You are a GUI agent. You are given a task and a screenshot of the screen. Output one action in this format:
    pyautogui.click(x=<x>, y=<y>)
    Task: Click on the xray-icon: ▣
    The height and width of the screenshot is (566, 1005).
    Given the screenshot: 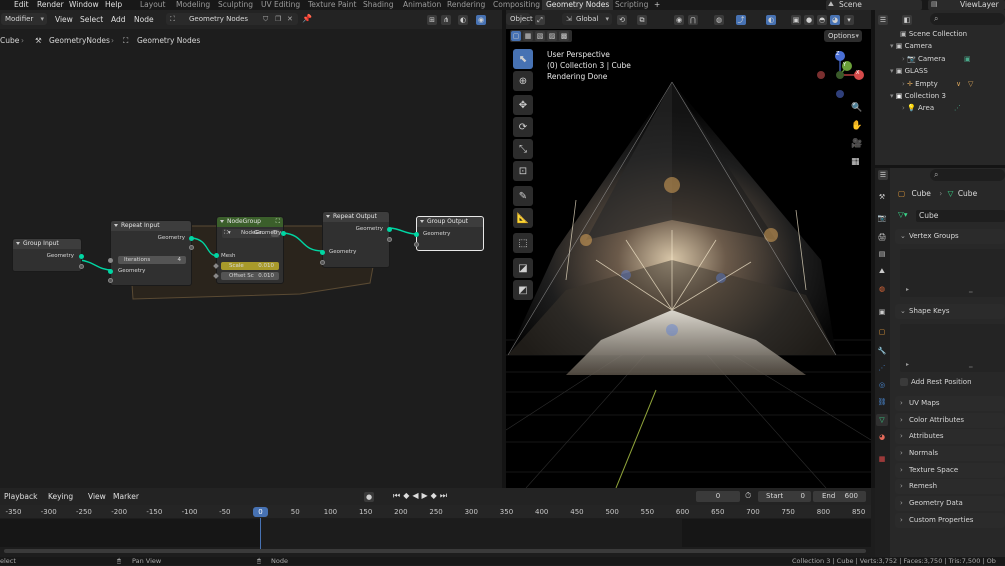 What is the action you would take?
    pyautogui.click(x=796, y=20)
    